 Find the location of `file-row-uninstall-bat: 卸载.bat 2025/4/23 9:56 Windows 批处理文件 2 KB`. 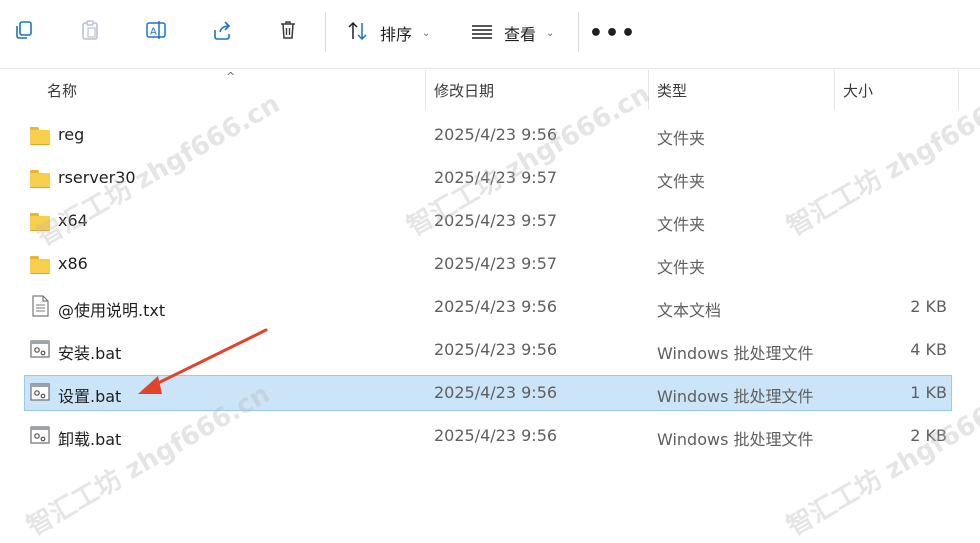

file-row-uninstall-bat: 卸载.bat 2025/4/23 9:56 Windows 批处理文件 2 KB is located at coordinates (490, 436).